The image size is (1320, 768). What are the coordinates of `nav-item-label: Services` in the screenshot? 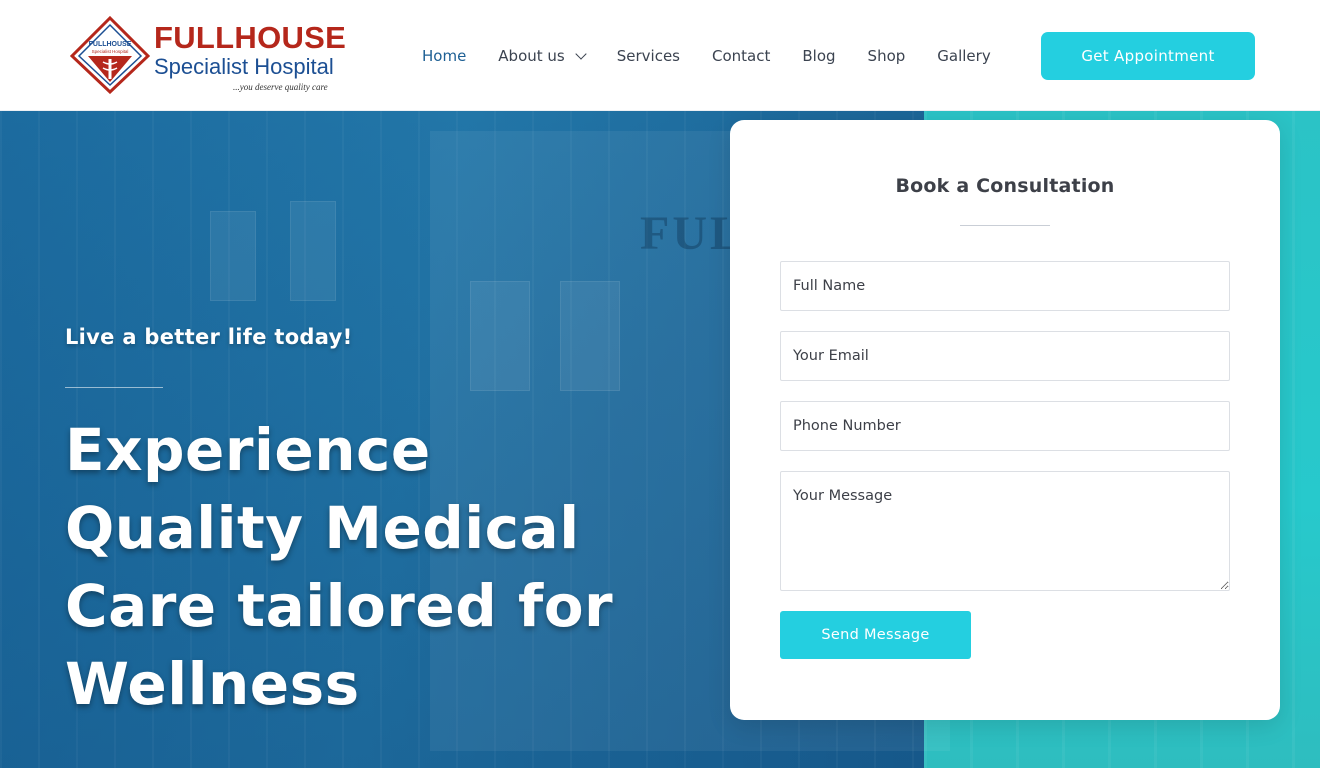 It's located at (648, 56).